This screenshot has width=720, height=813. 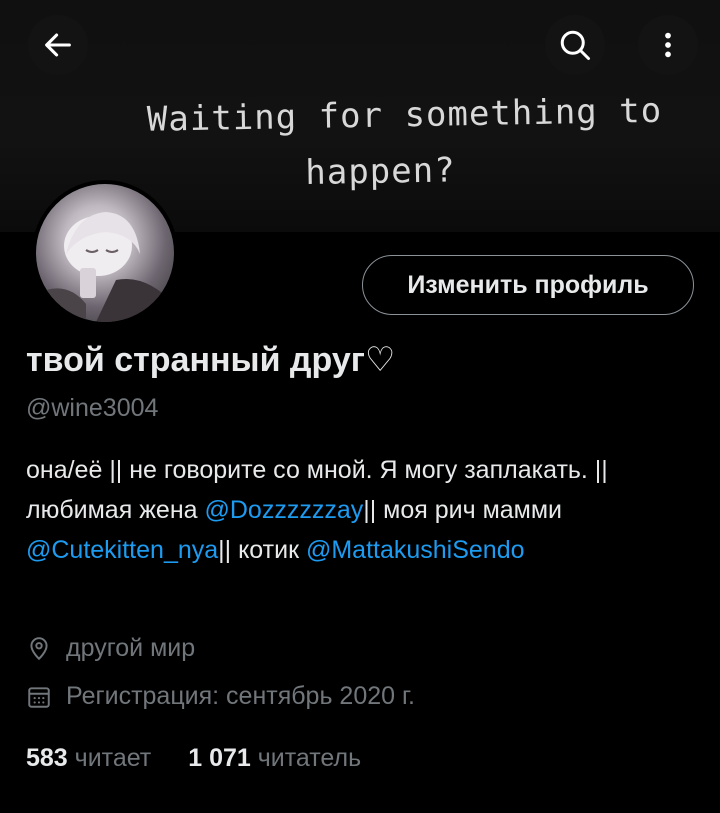 What do you see at coordinates (240, 696) in the screenshot?
I see `joined-text: Регистрация: сентябрь 2020 г.` at bounding box center [240, 696].